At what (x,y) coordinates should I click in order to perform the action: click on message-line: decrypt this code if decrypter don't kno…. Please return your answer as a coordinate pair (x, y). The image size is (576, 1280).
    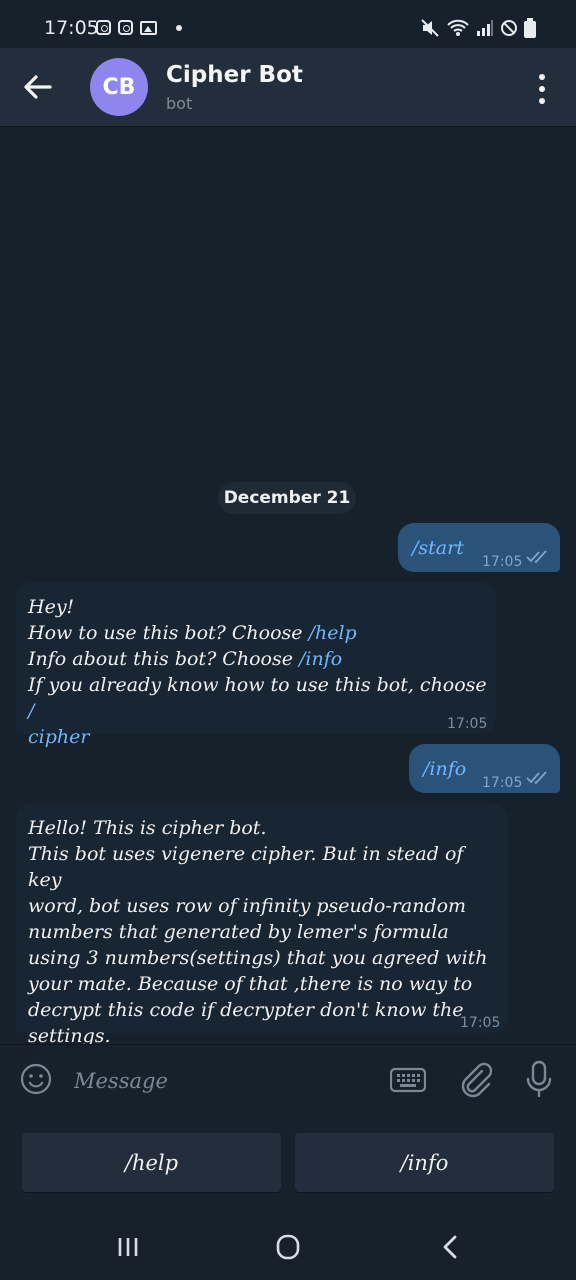
    Looking at the image, I should click on (246, 1010).